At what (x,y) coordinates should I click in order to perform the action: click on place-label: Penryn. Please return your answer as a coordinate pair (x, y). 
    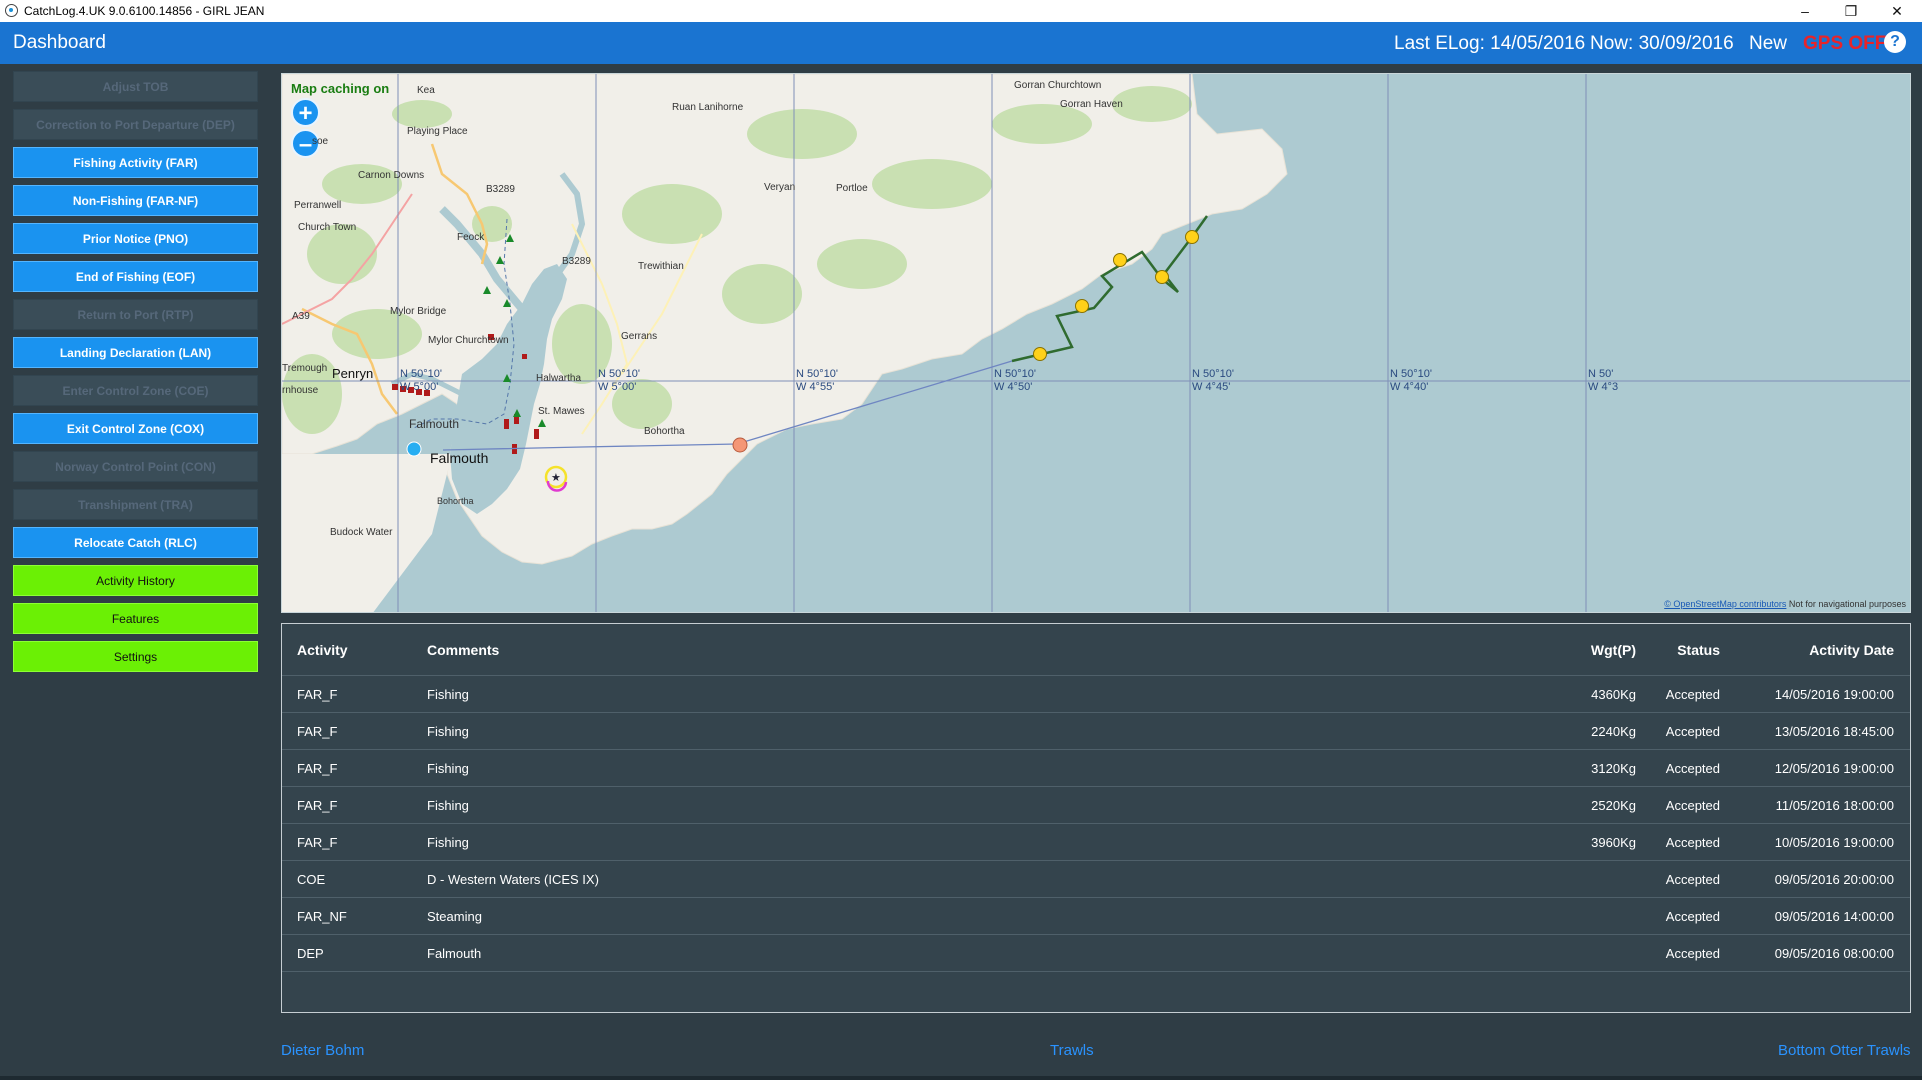
    Looking at the image, I should click on (353, 373).